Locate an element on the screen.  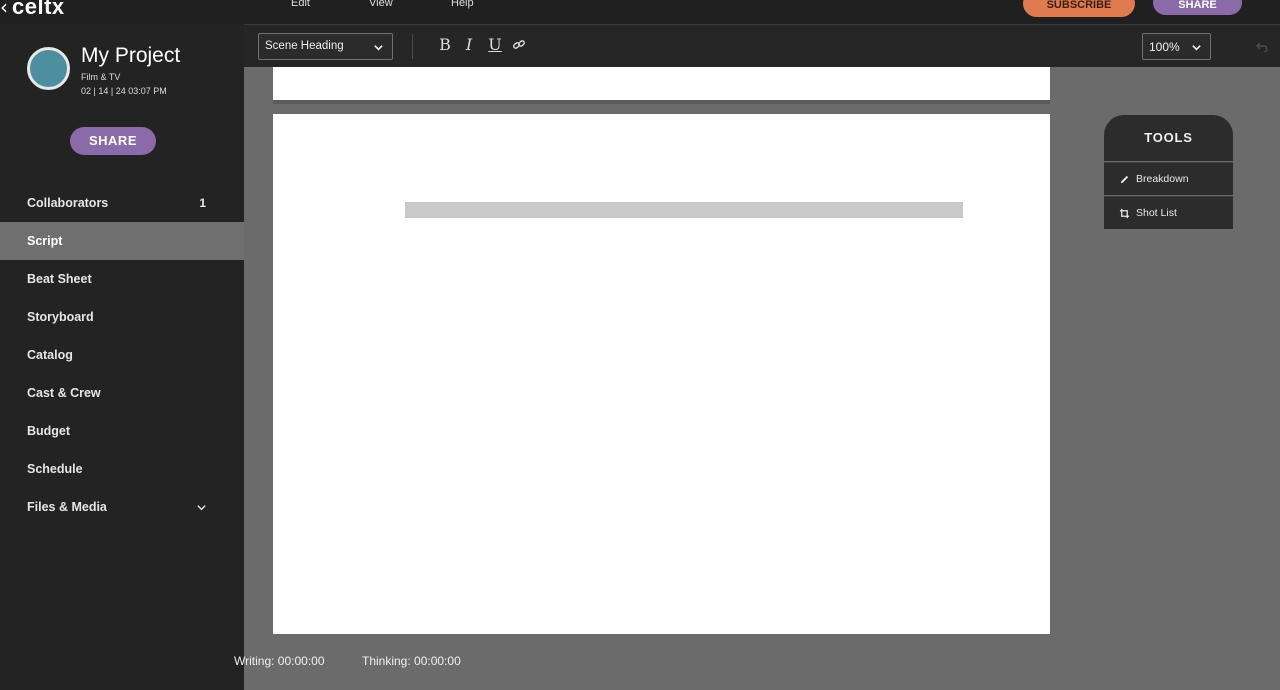
sidebar-item-budget: Budget is located at coordinates (122, 431).